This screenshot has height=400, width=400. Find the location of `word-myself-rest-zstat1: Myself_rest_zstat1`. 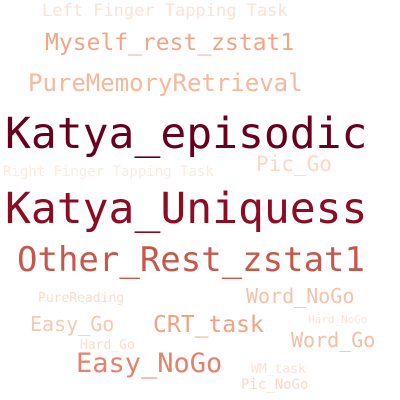

word-myself-rest-zstat1: Myself_rest_zstat1 is located at coordinates (170, 43).